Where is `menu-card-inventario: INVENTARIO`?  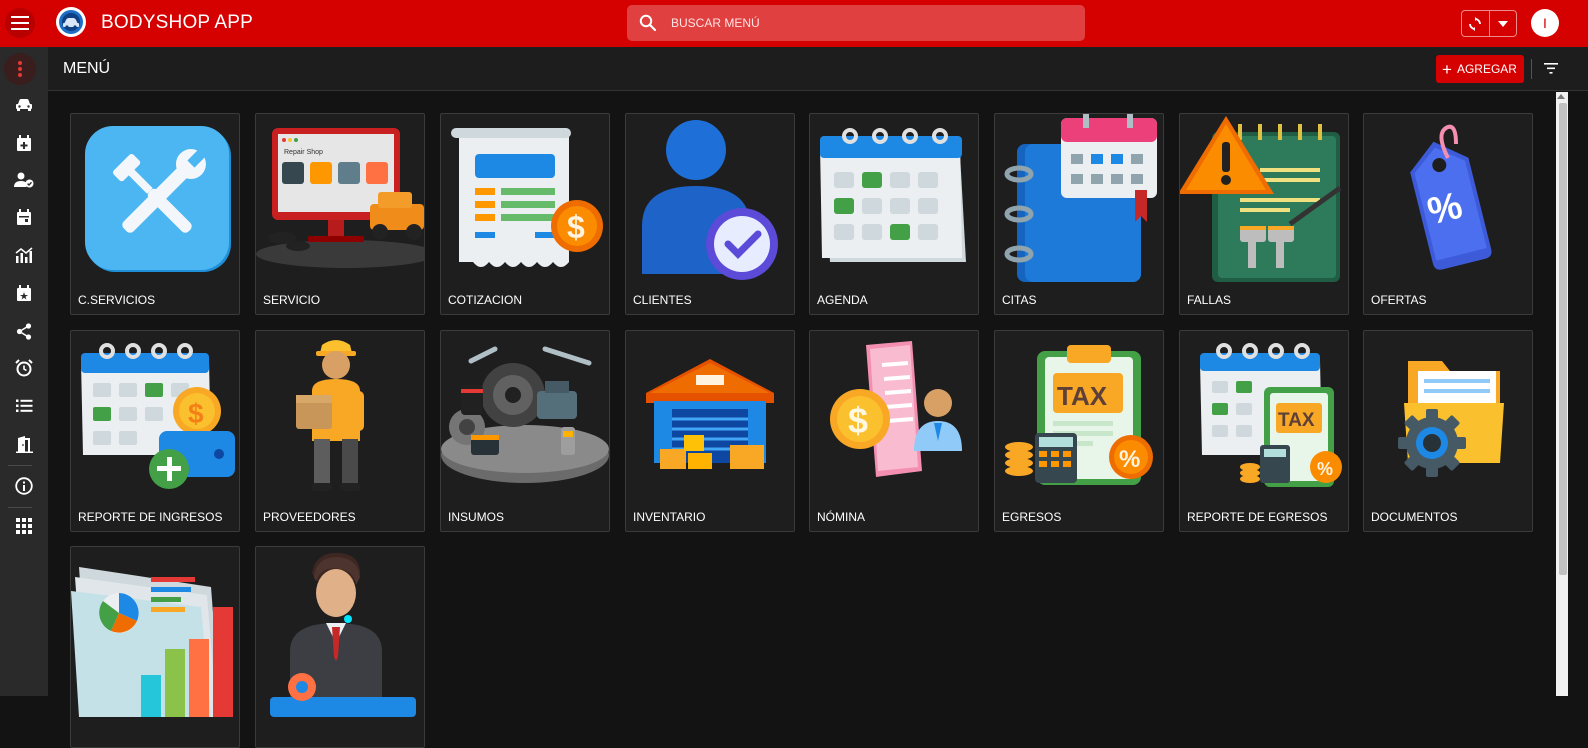 menu-card-inventario: INVENTARIO is located at coordinates (710, 431).